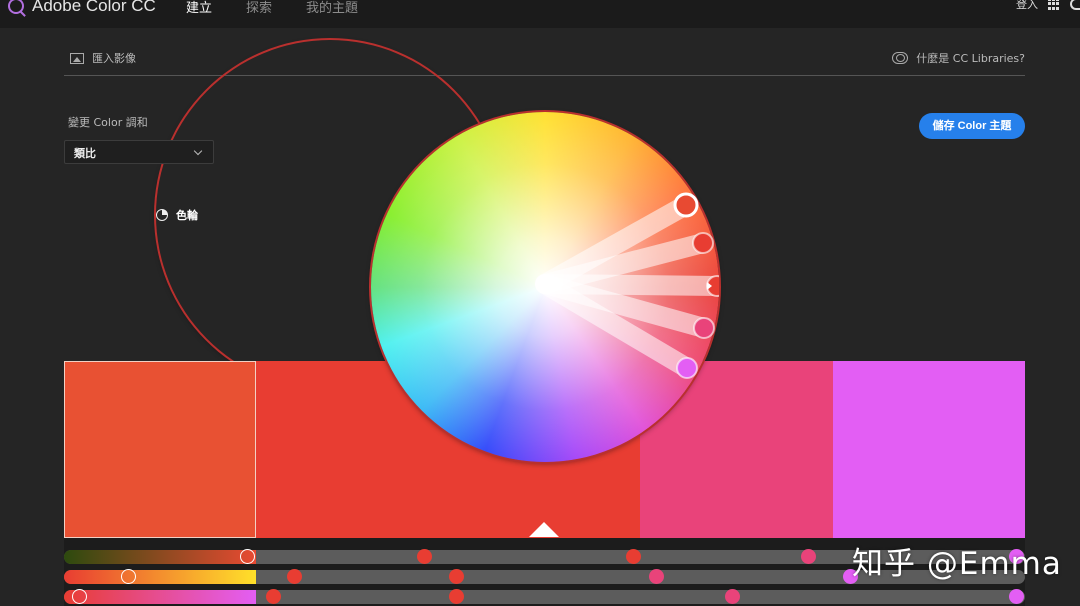 Image resolution: width=1080 pixels, height=606 pixels. I want to click on harmony-selected-value: 類比, so click(85, 153).